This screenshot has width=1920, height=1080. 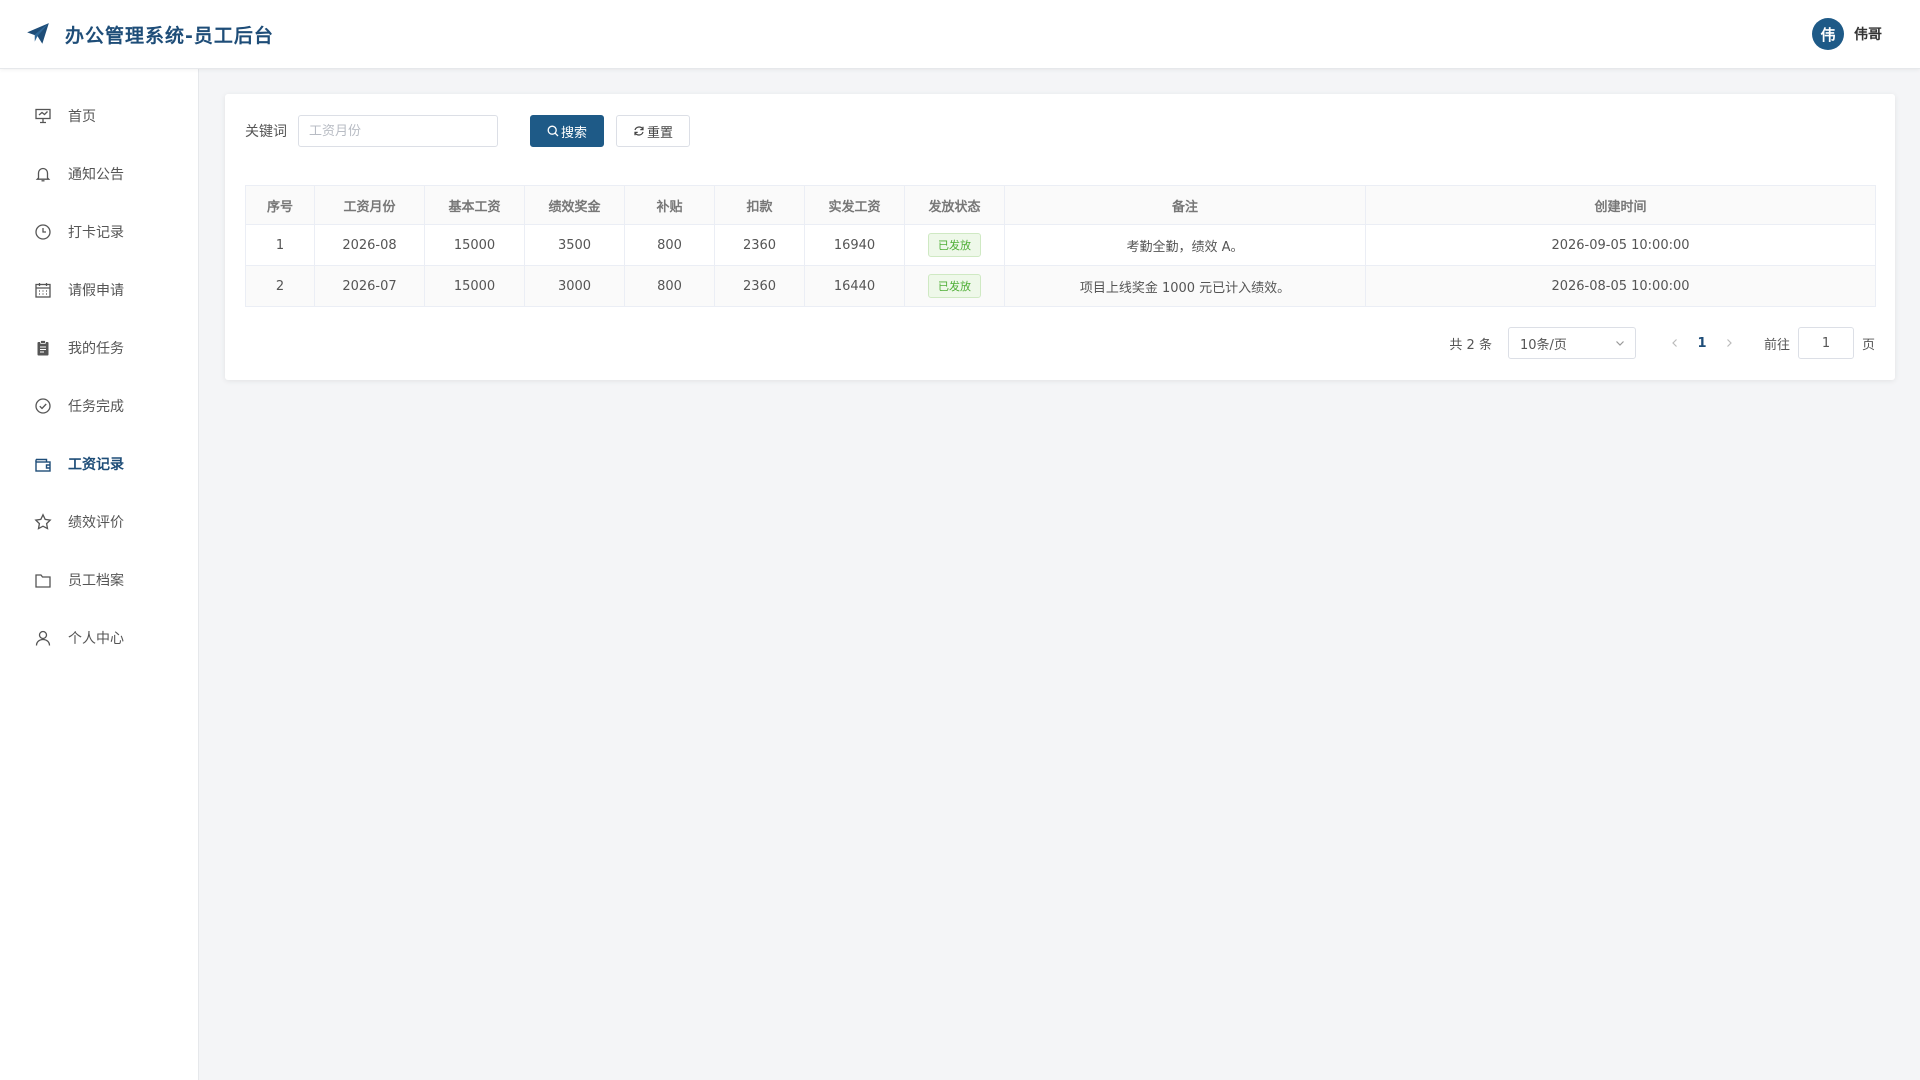 What do you see at coordinates (369, 205) in the screenshot?
I see `column-header: 工资月份` at bounding box center [369, 205].